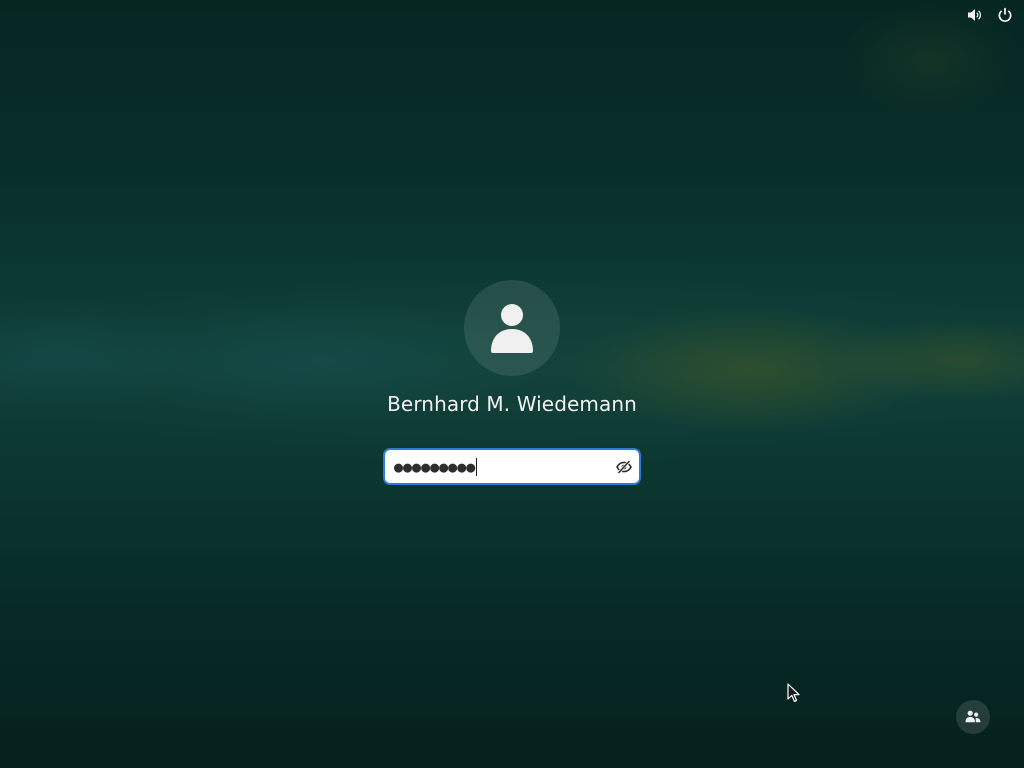  I want to click on user-name-label: Bernhard M. Wiedemann, so click(512, 404).